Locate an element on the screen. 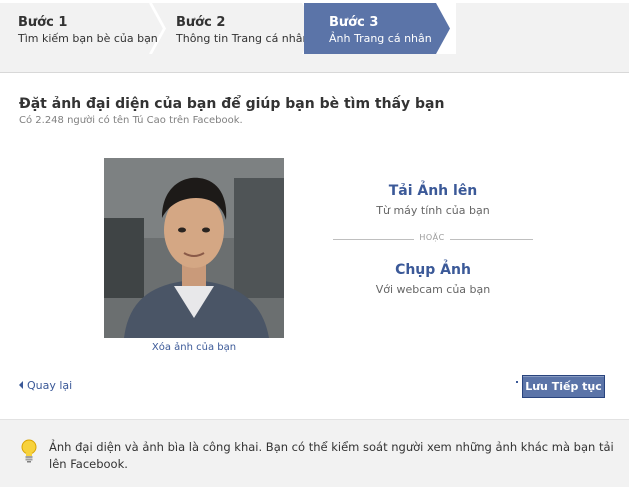  step-3: Bước 3 Ảnh Trang cá nhân is located at coordinates (378, 28).